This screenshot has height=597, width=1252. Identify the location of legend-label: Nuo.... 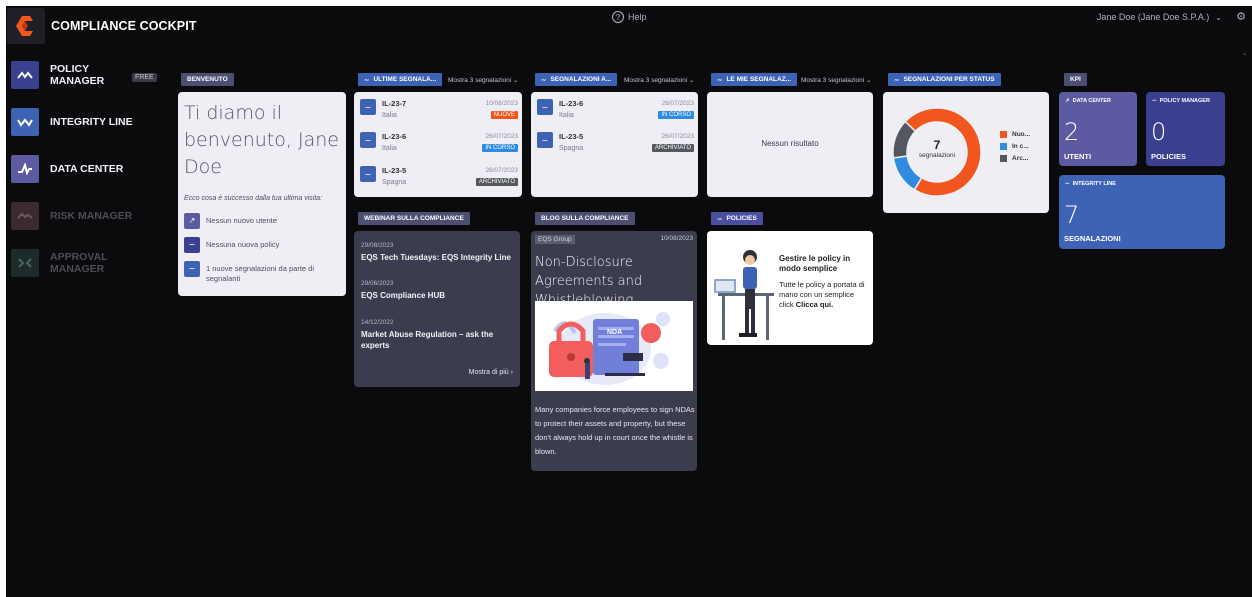
(1021, 134).